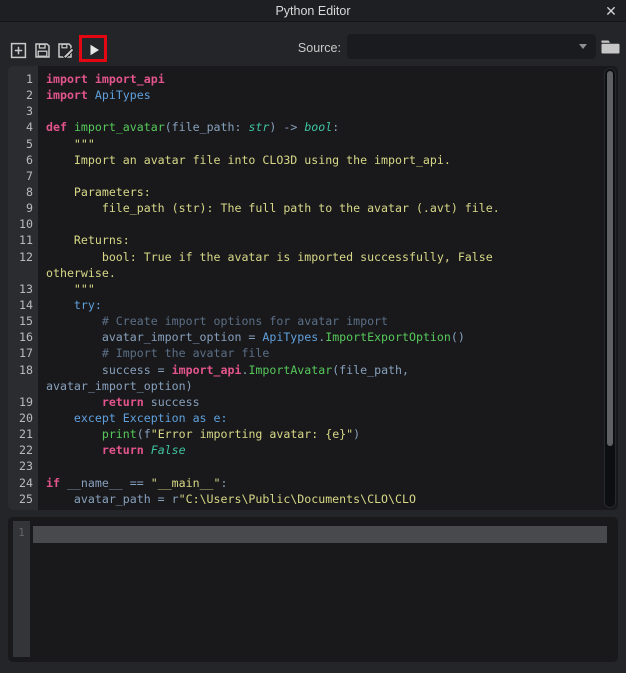  I want to click on line-number: 5, so click(29, 143).